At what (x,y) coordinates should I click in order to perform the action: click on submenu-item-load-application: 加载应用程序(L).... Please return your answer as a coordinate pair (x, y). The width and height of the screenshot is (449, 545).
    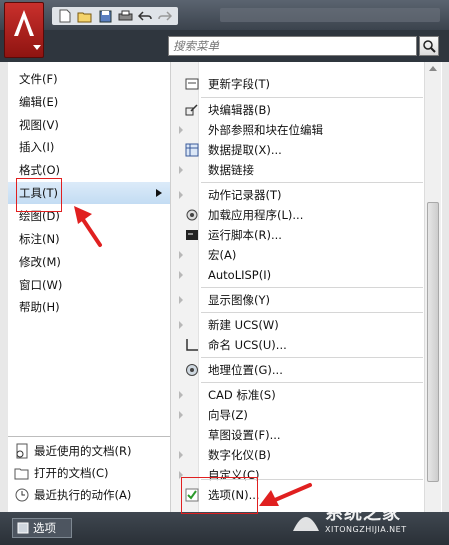
    Looking at the image, I should click on (297, 215).